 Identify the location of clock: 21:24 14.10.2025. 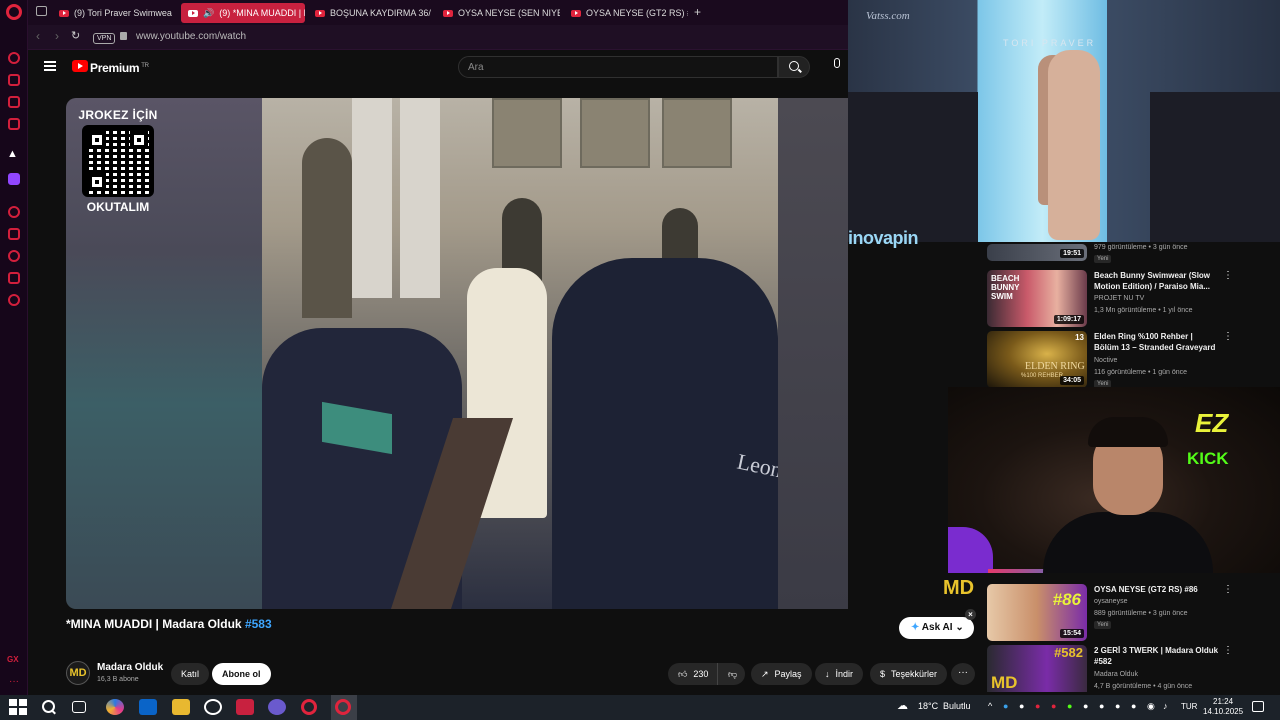
(1223, 707).